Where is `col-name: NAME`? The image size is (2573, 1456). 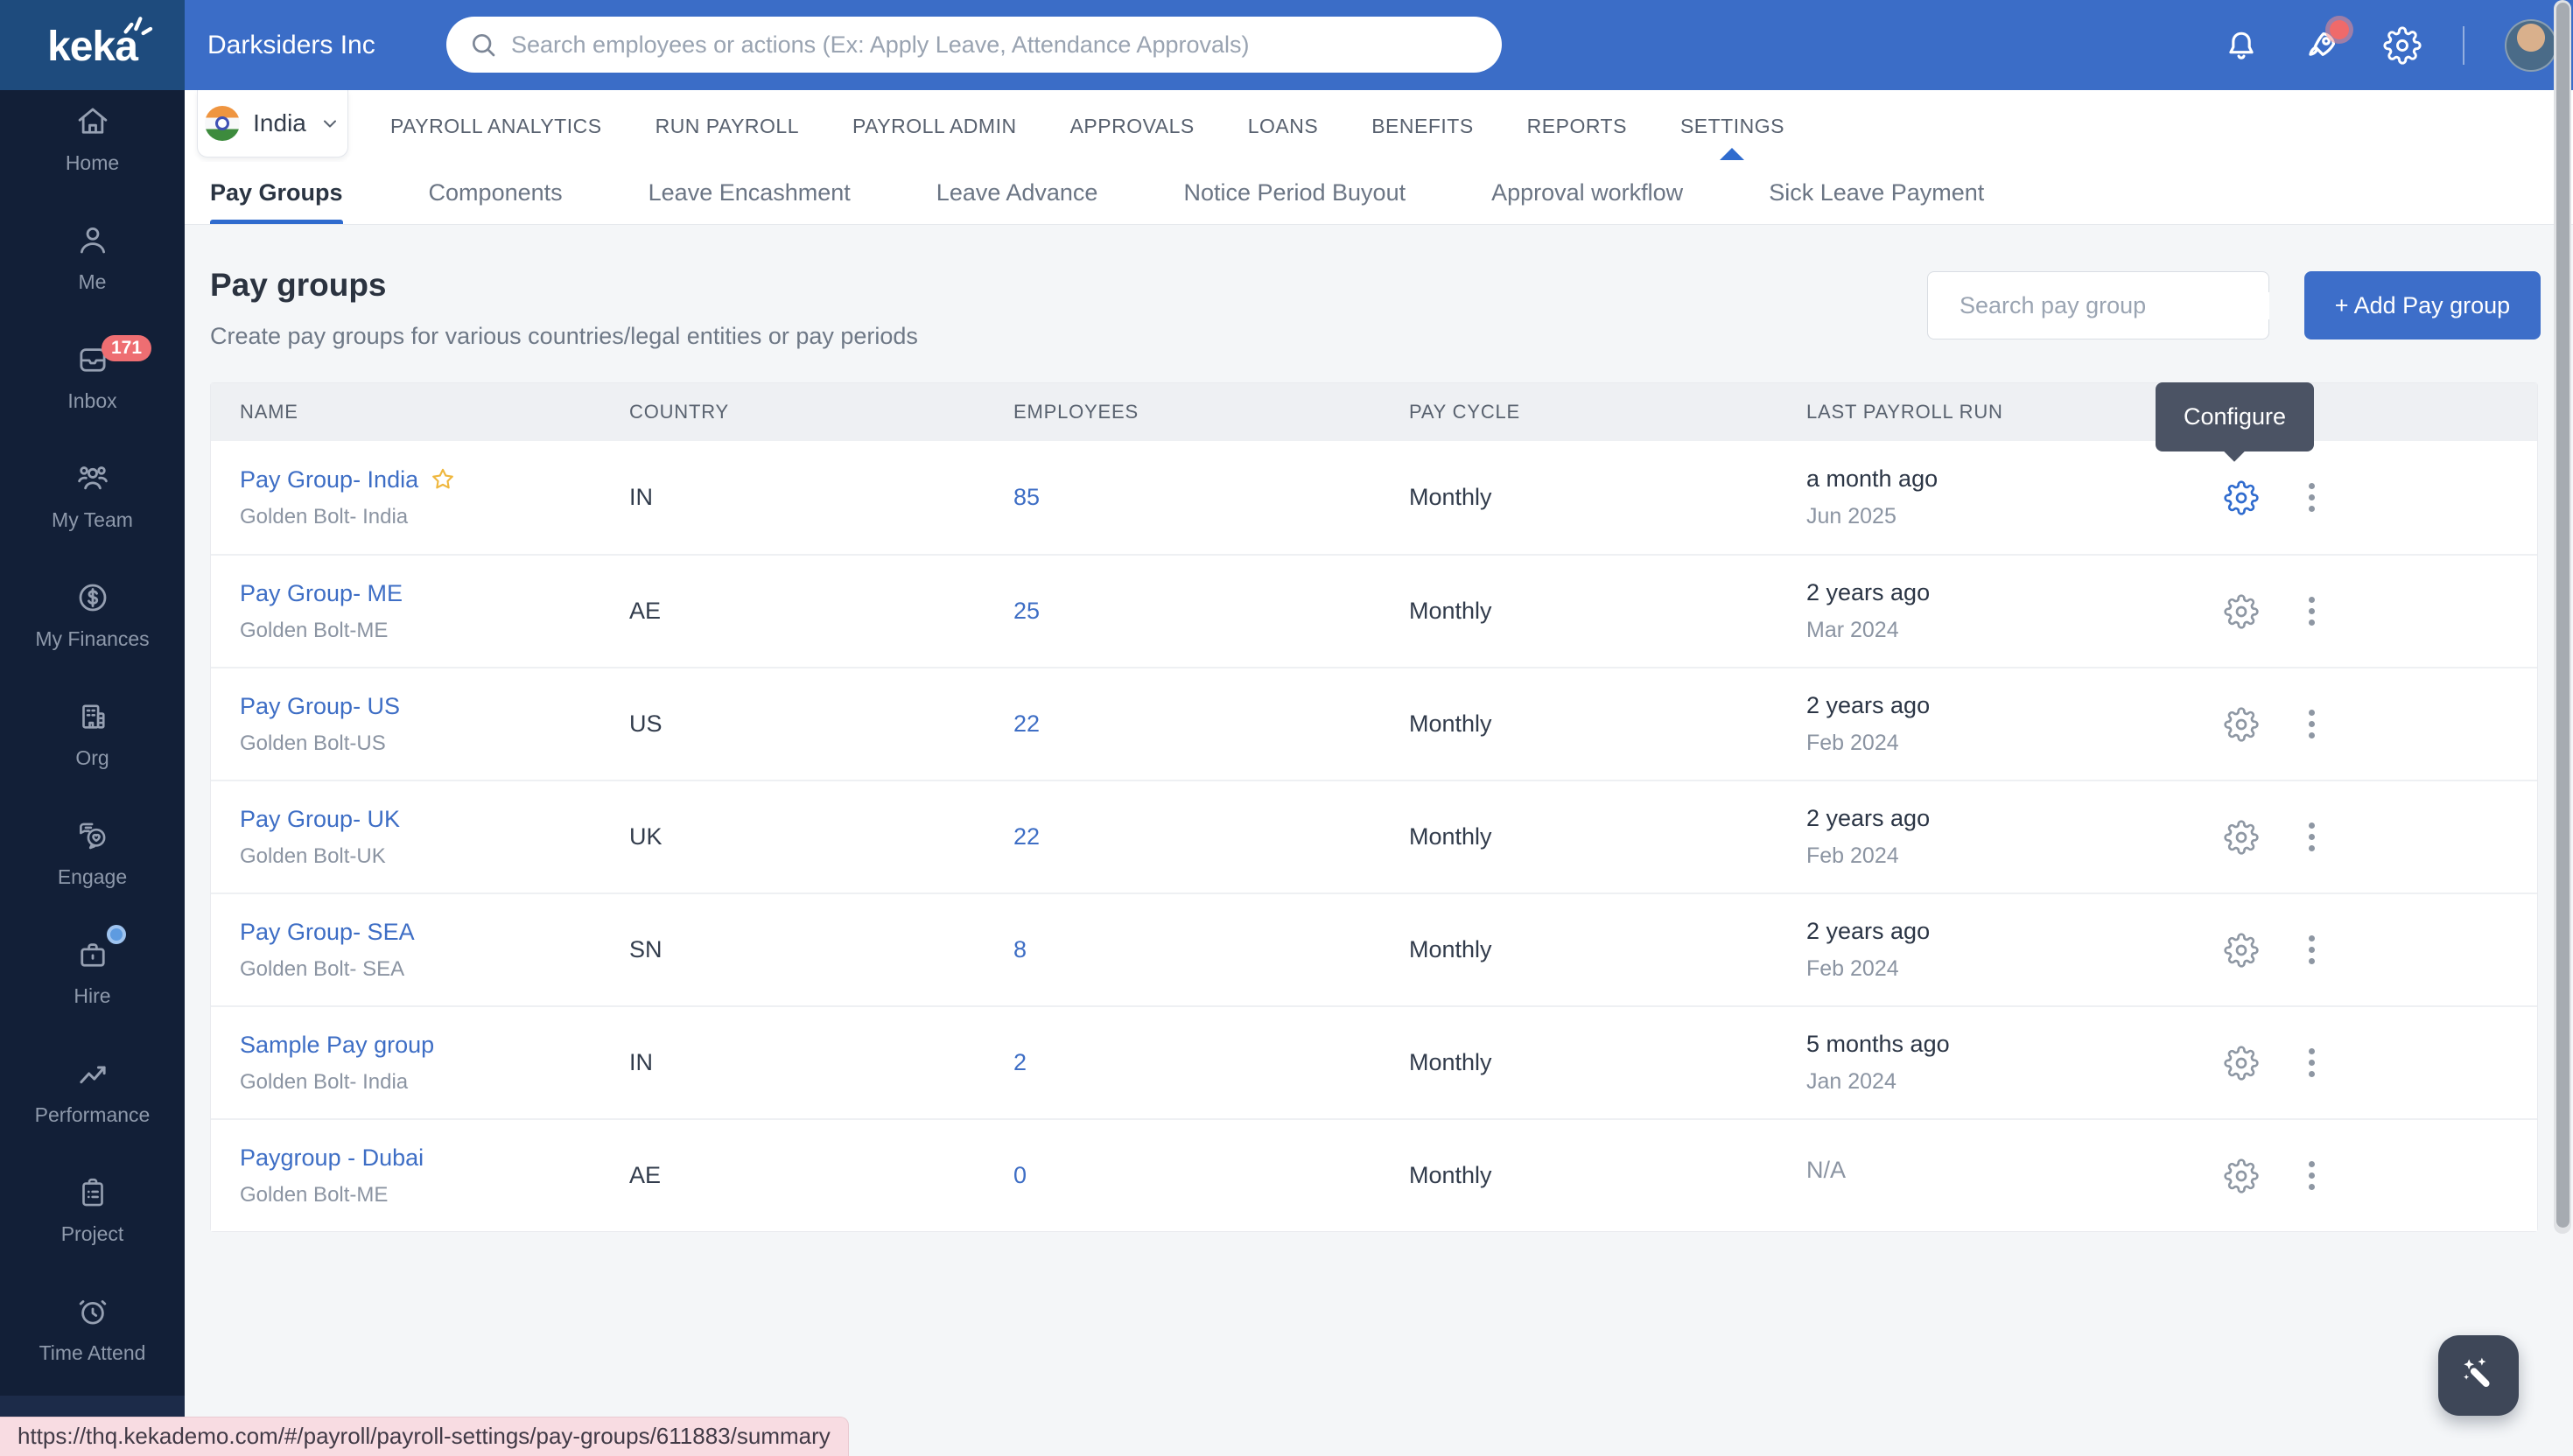 col-name: NAME is located at coordinates (269, 412).